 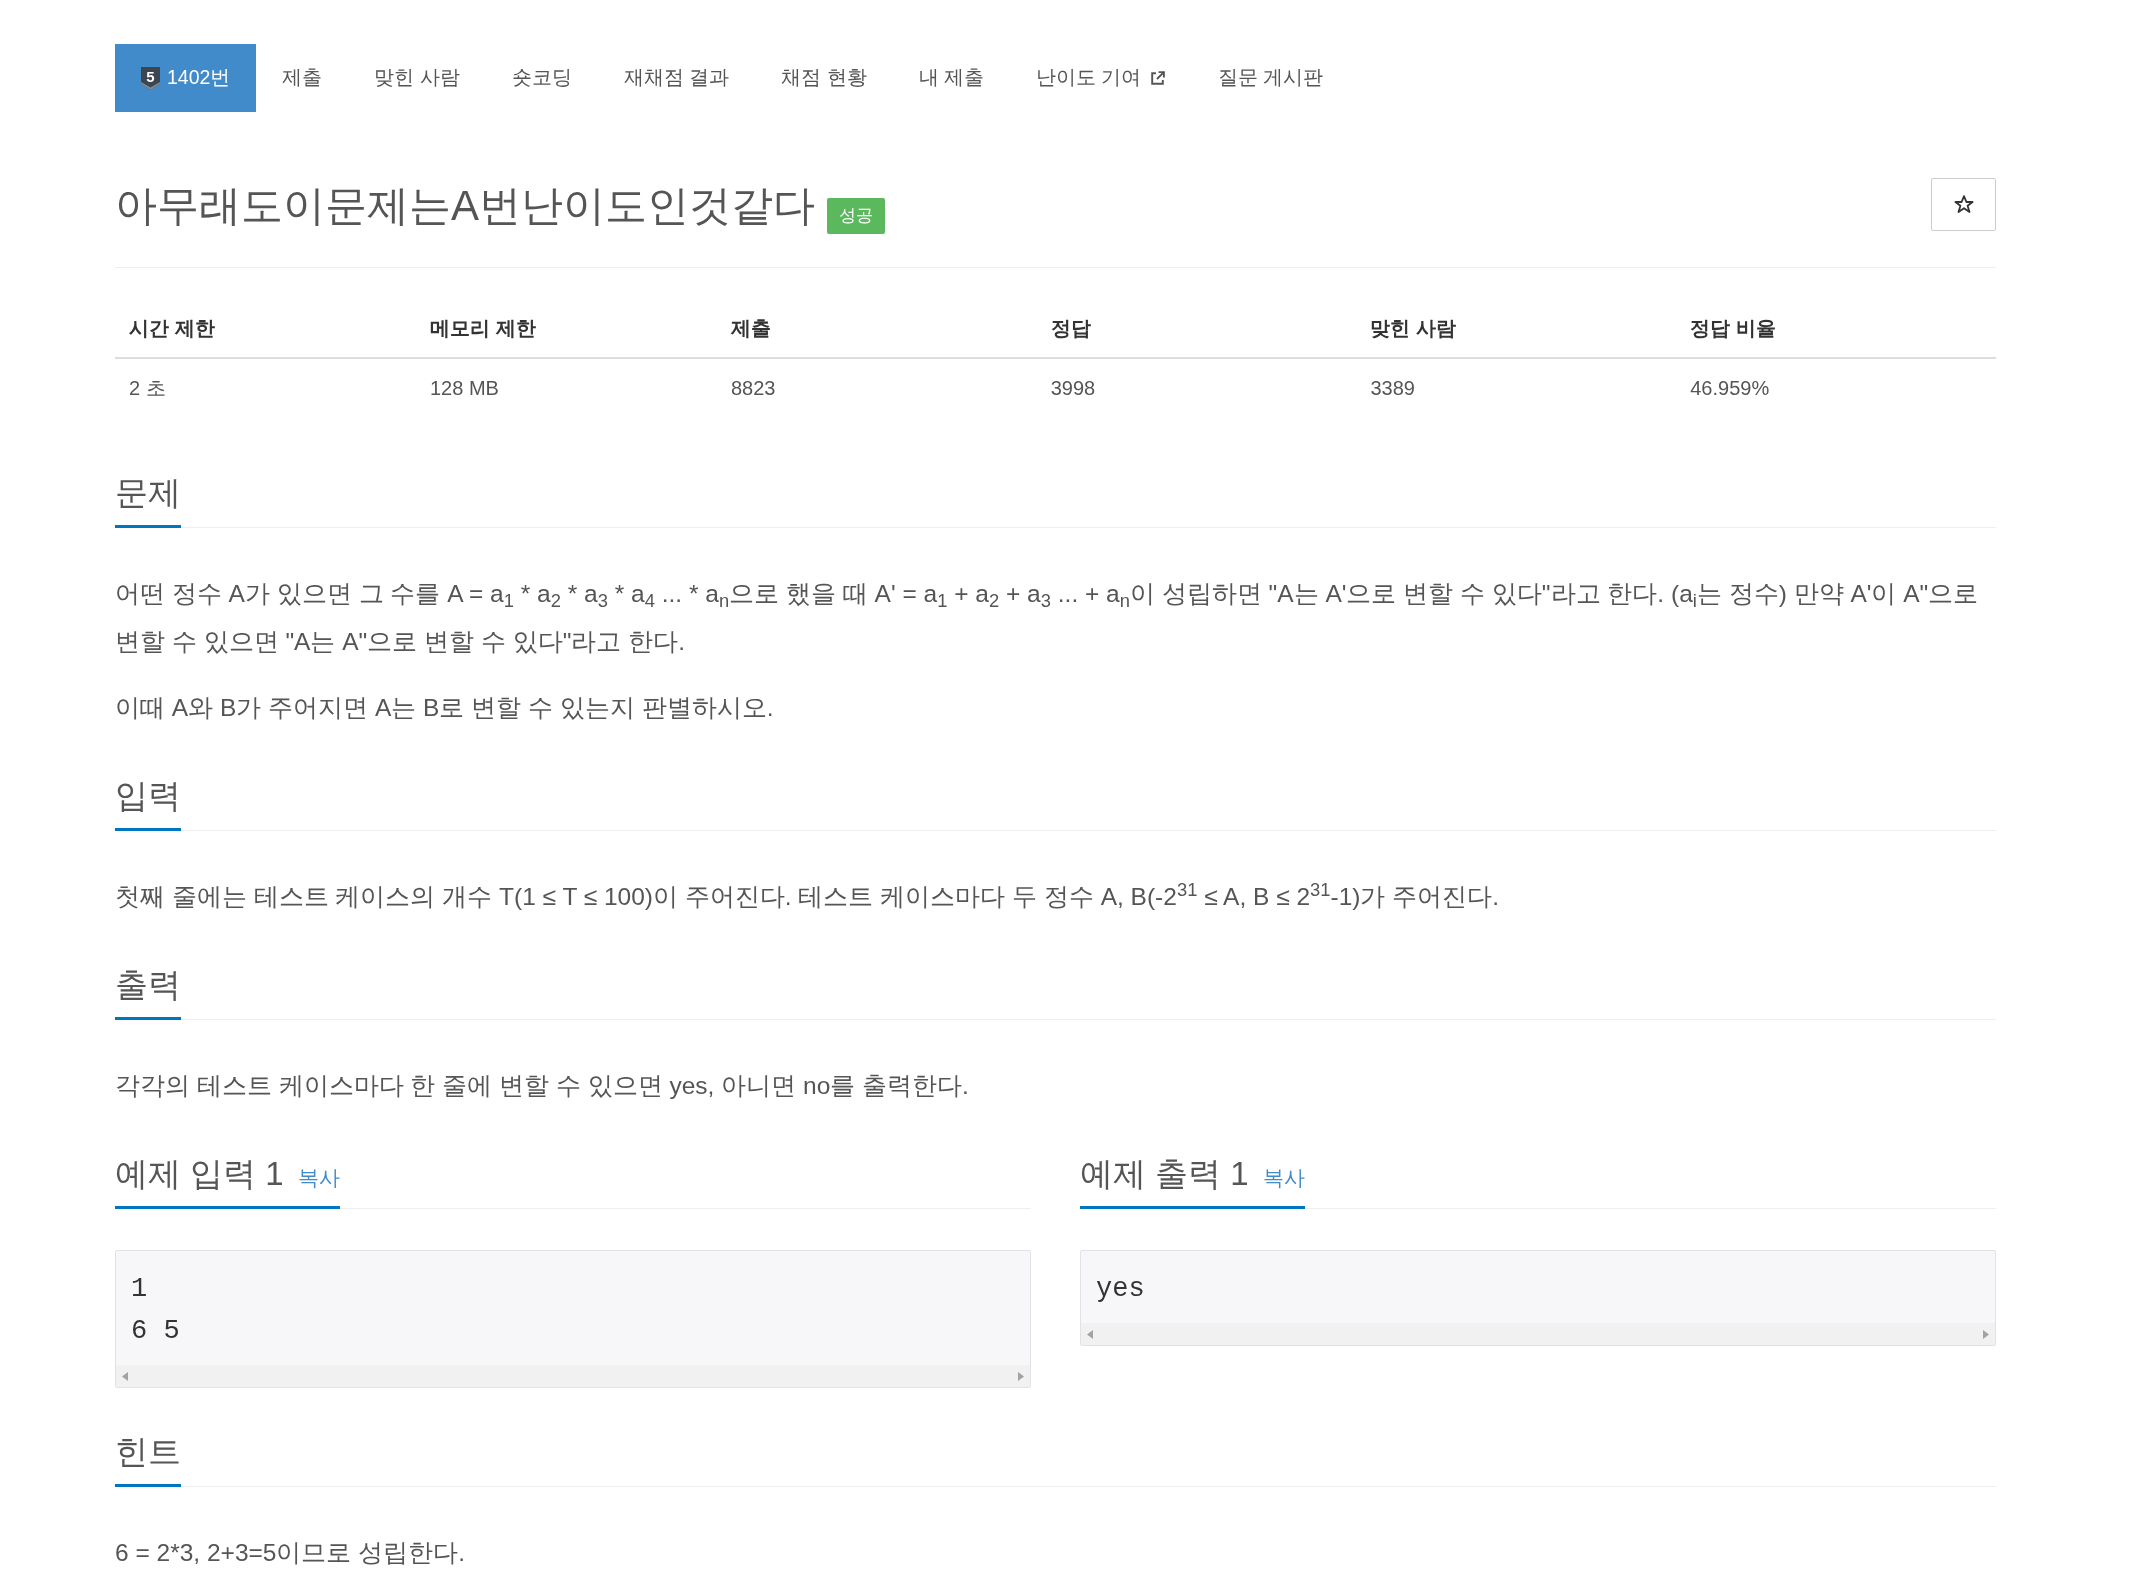 What do you see at coordinates (566, 328) in the screenshot?
I see `column-header: 메모리 제한` at bounding box center [566, 328].